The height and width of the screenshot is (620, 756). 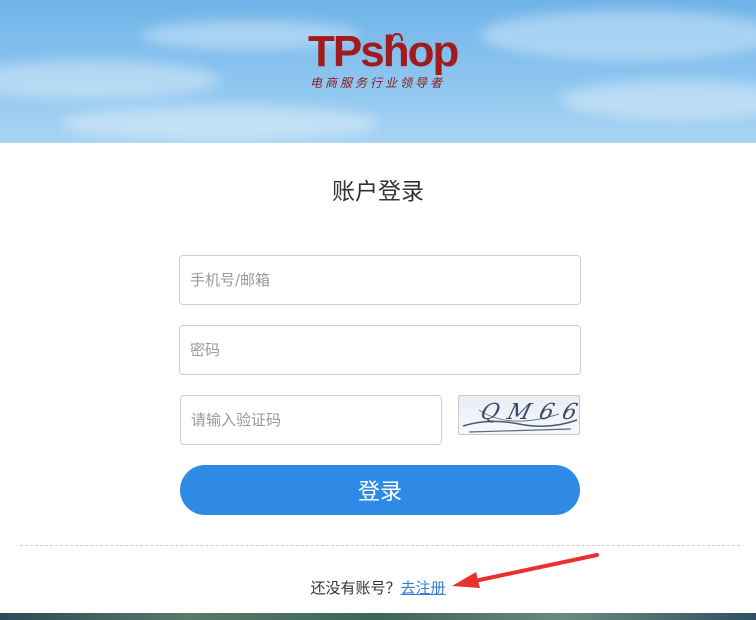 What do you see at coordinates (378, 192) in the screenshot?
I see `page-title: 账户登录` at bounding box center [378, 192].